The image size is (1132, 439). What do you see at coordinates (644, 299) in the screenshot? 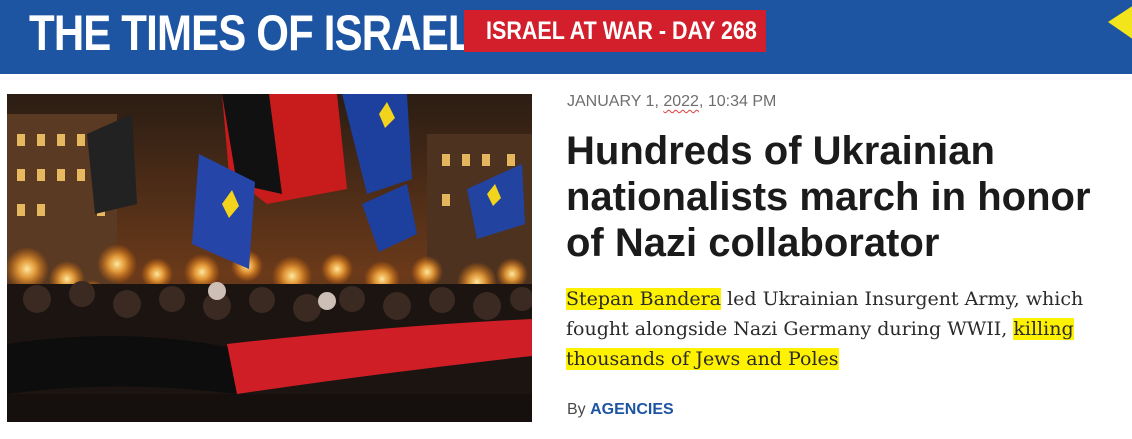
I see `highlight-stepan-bandera: Stepan Bandera` at bounding box center [644, 299].